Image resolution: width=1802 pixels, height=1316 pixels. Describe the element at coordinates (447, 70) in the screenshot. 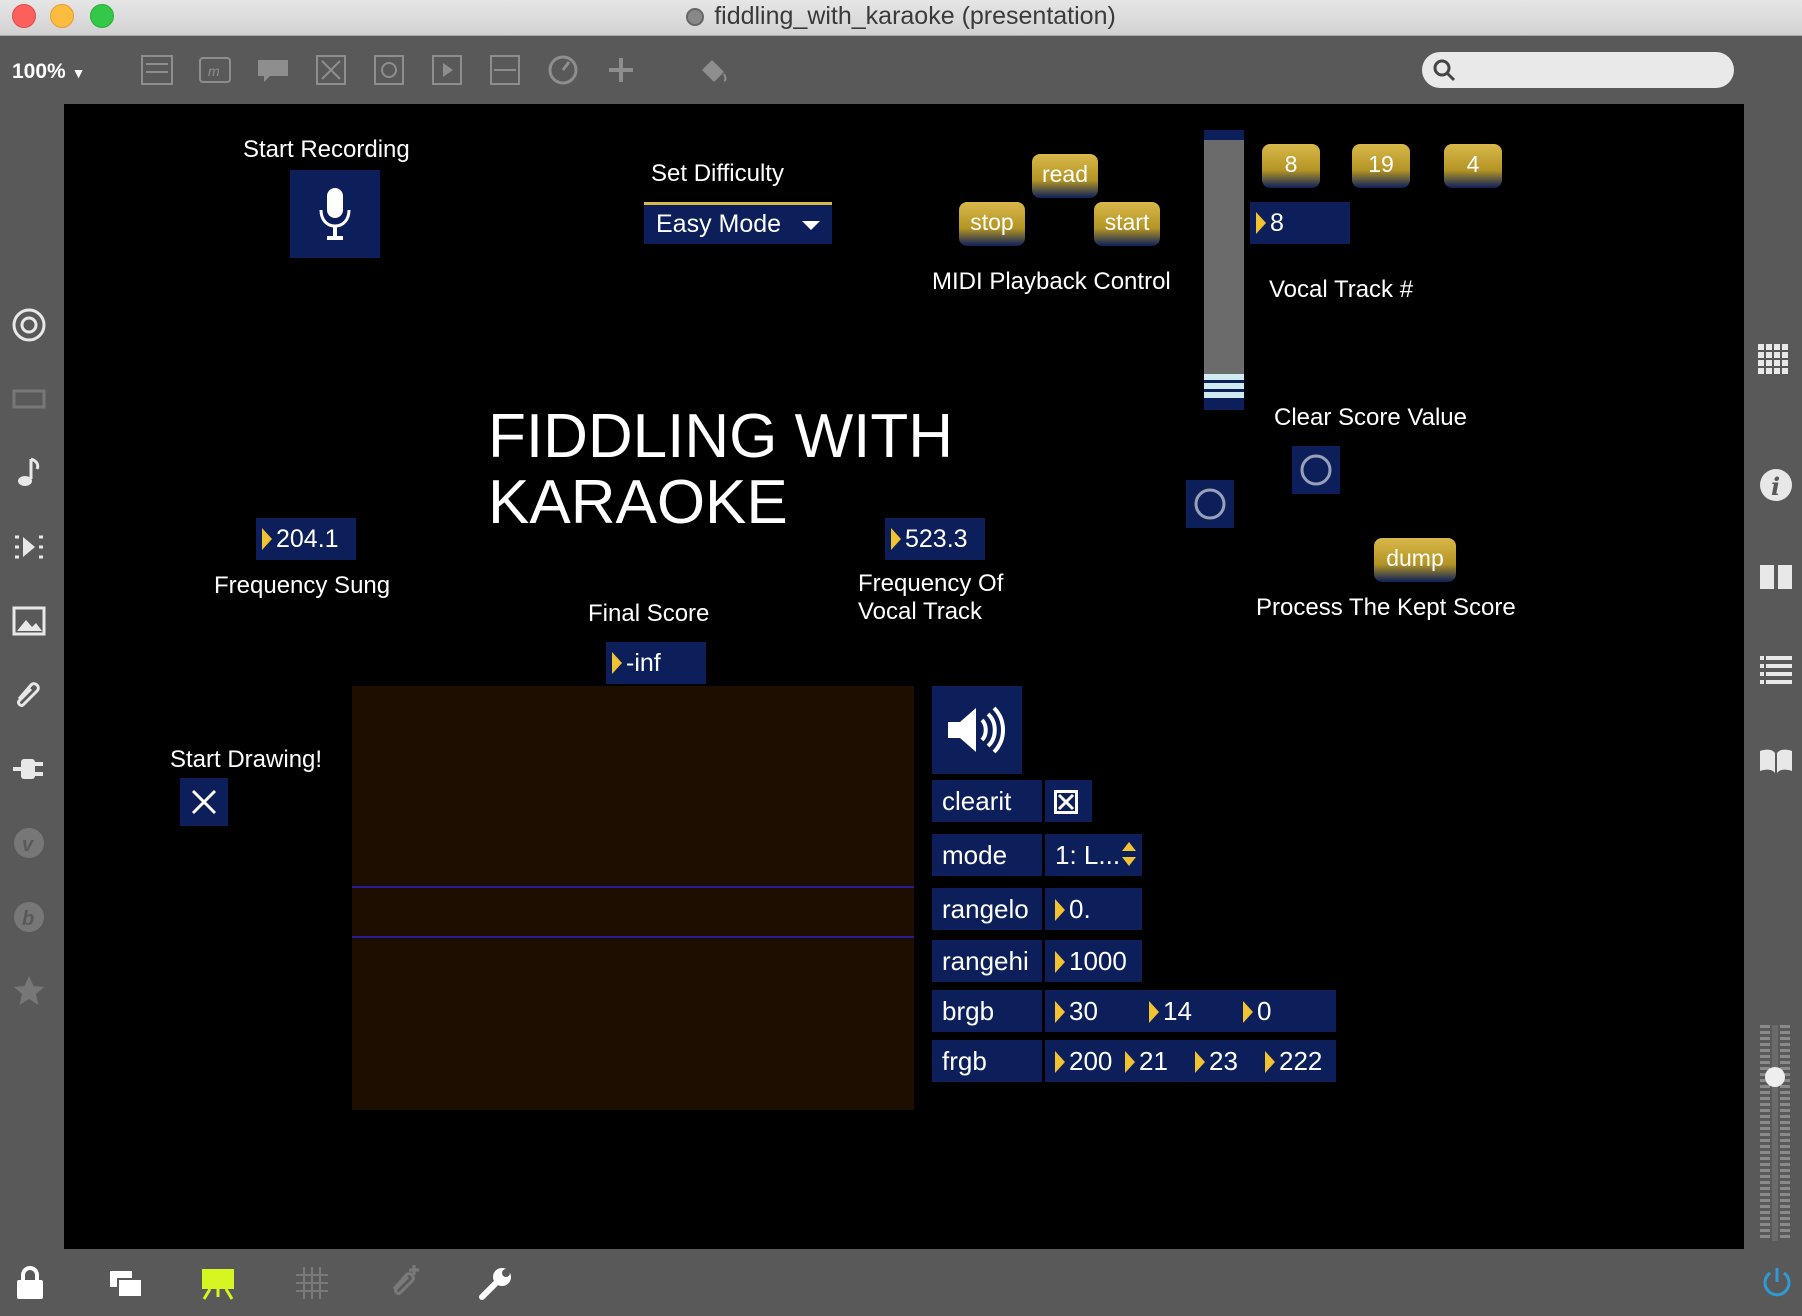

I see `panel-icon` at that location.